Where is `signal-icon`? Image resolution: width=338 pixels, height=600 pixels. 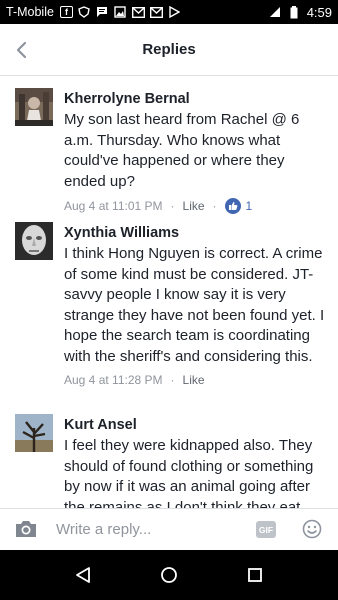 signal-icon is located at coordinates (275, 12).